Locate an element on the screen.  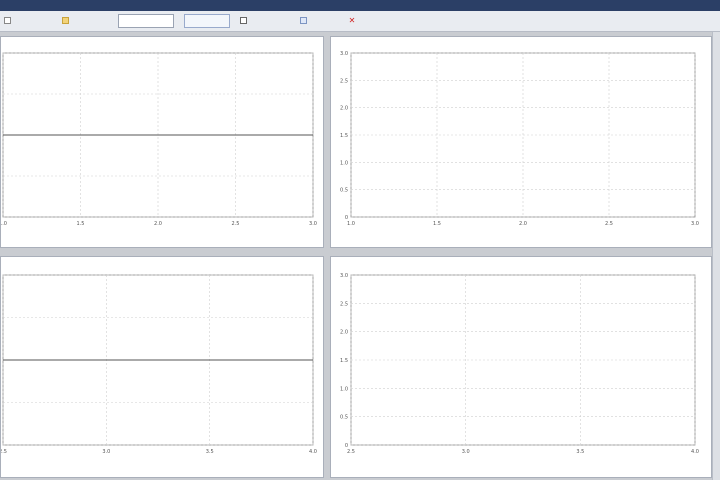
toggle-option-3: ✕ is located at coordinates (353, 21).